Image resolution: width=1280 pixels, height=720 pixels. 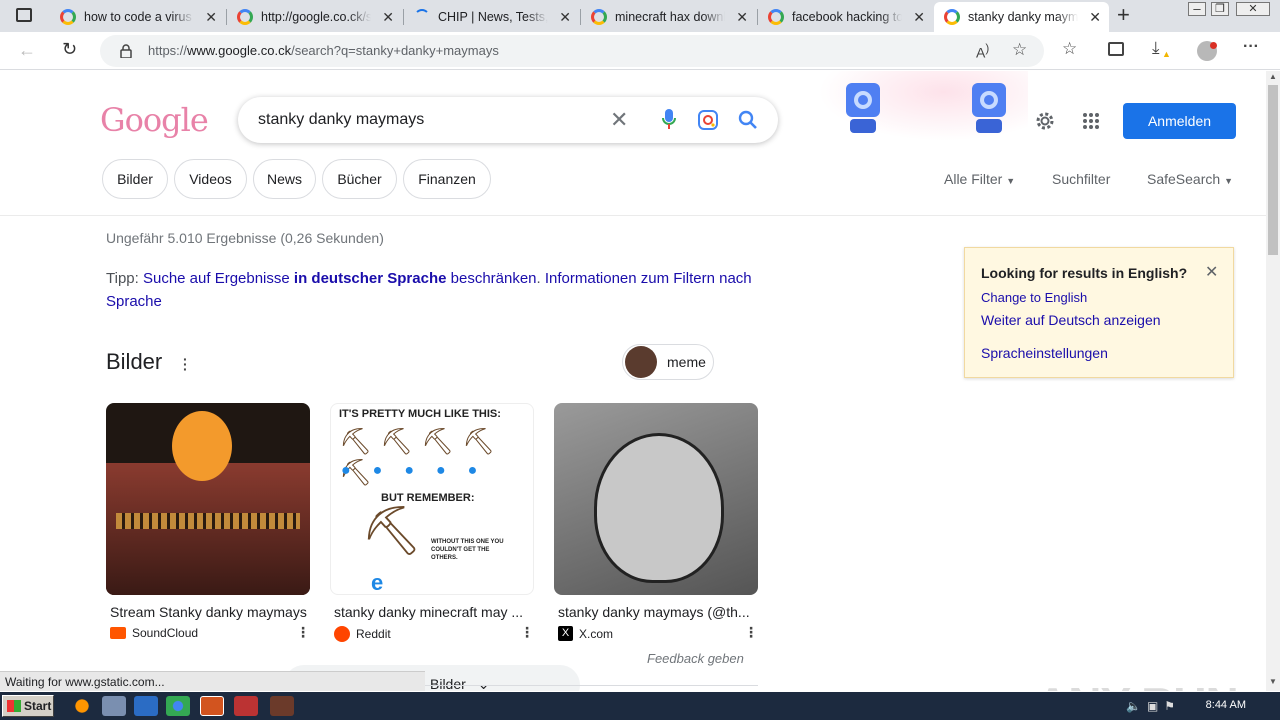 I want to click on more-options-icon: · · ·, so click(x=185, y=364).